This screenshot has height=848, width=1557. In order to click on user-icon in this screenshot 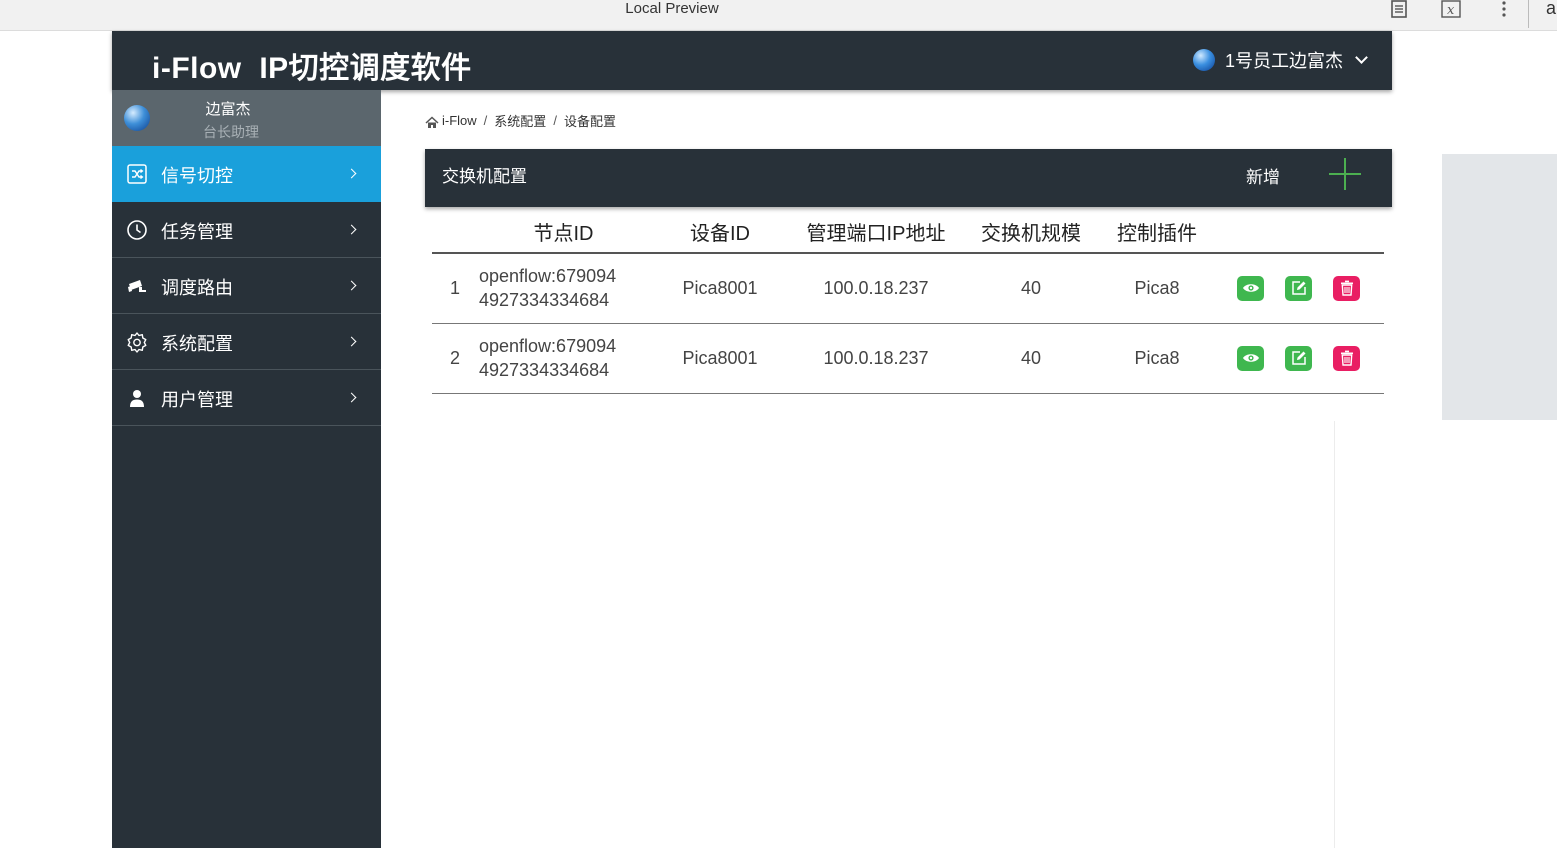, I will do `click(137, 398)`.